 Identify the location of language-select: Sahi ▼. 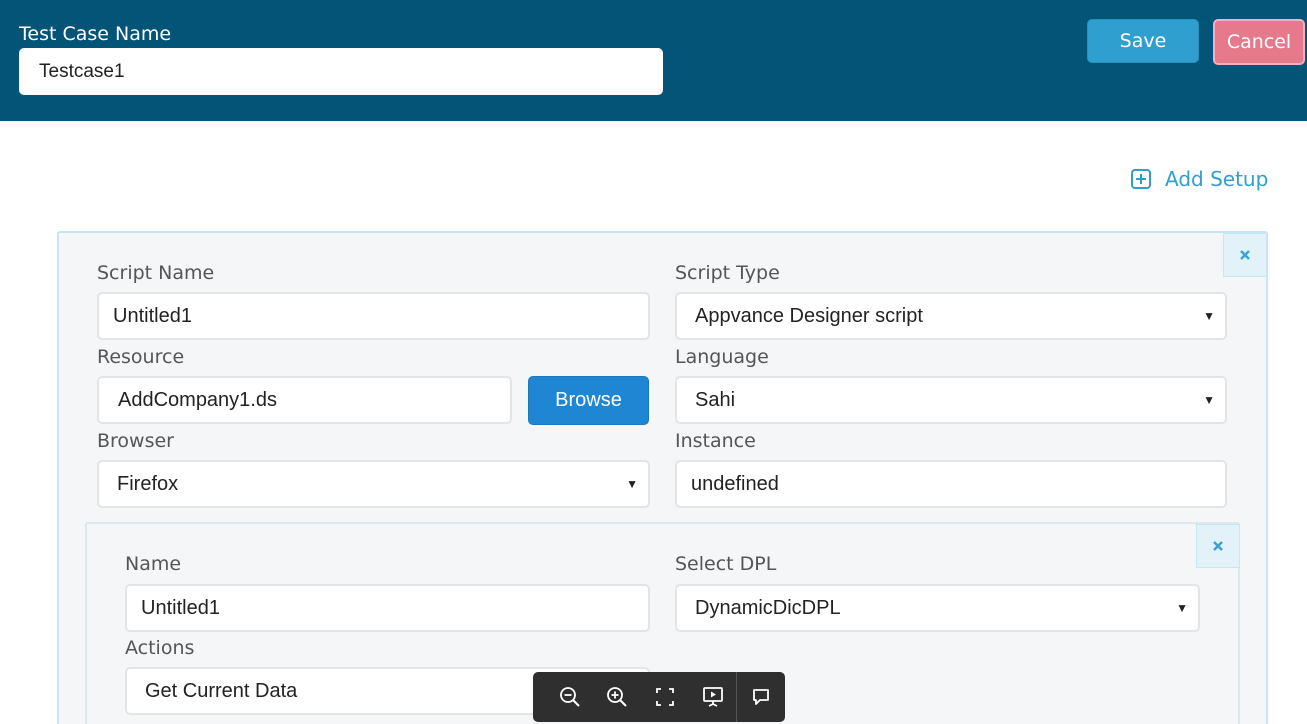
(951, 400).